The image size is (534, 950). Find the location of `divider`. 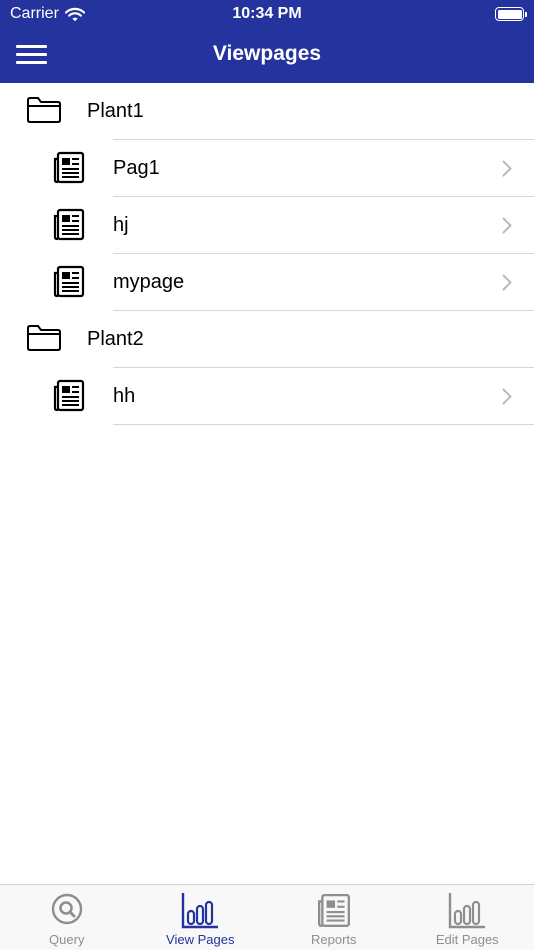

divider is located at coordinates (323, 424).